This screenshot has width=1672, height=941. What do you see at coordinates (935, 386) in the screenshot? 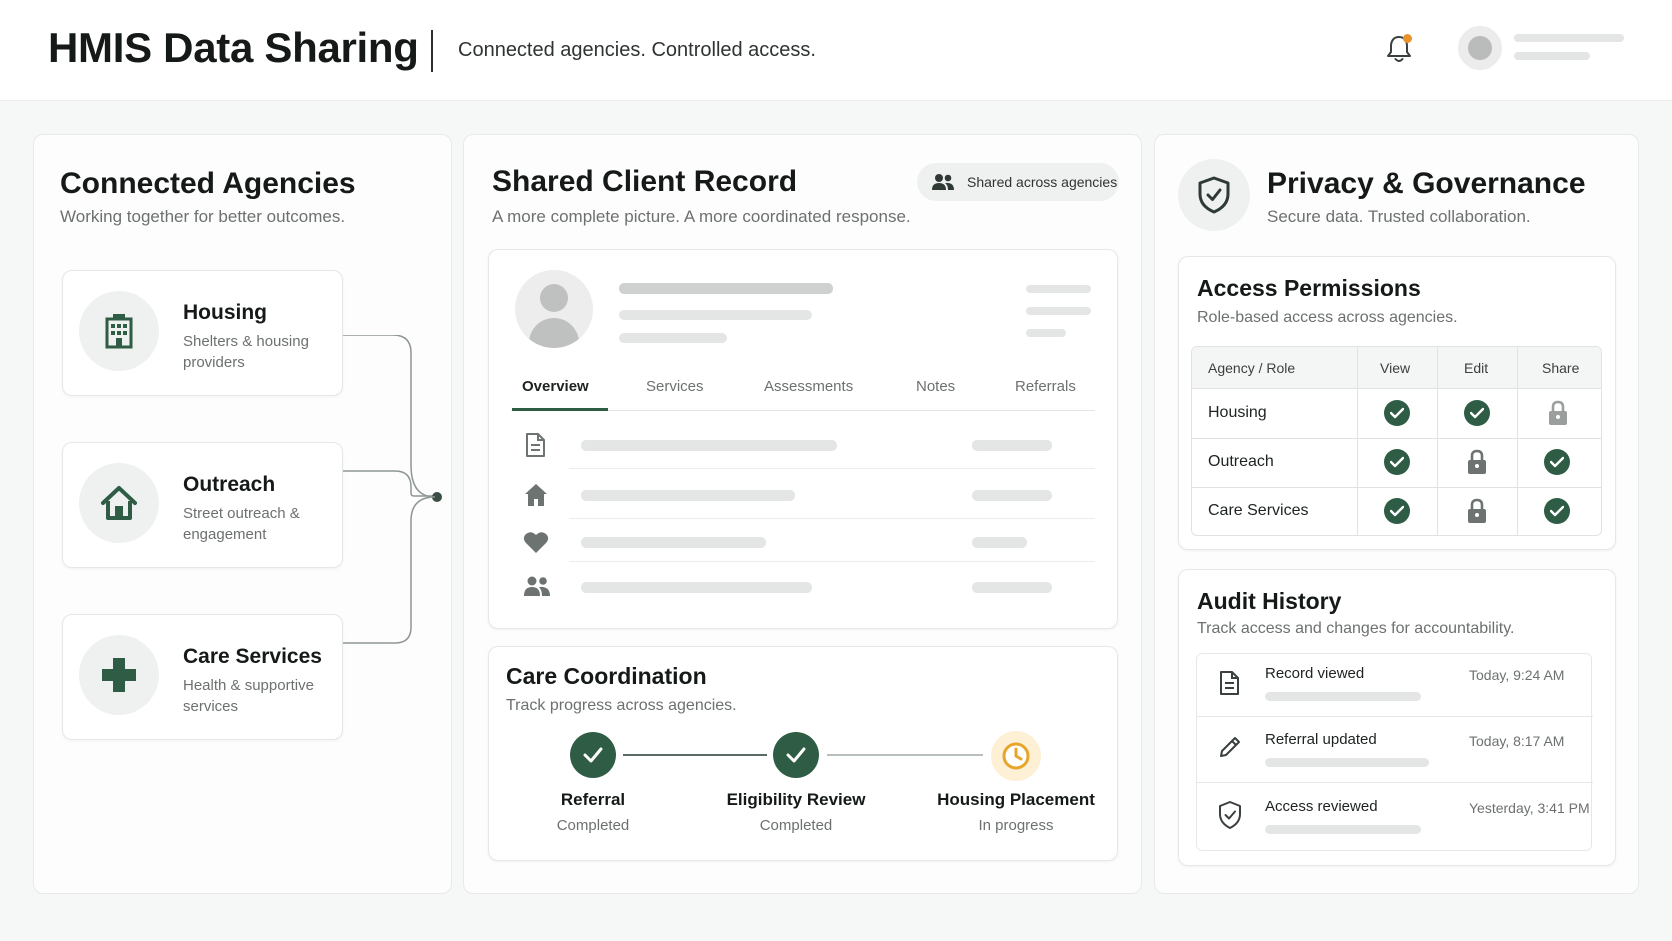
I see `tab-notes: Notes` at bounding box center [935, 386].